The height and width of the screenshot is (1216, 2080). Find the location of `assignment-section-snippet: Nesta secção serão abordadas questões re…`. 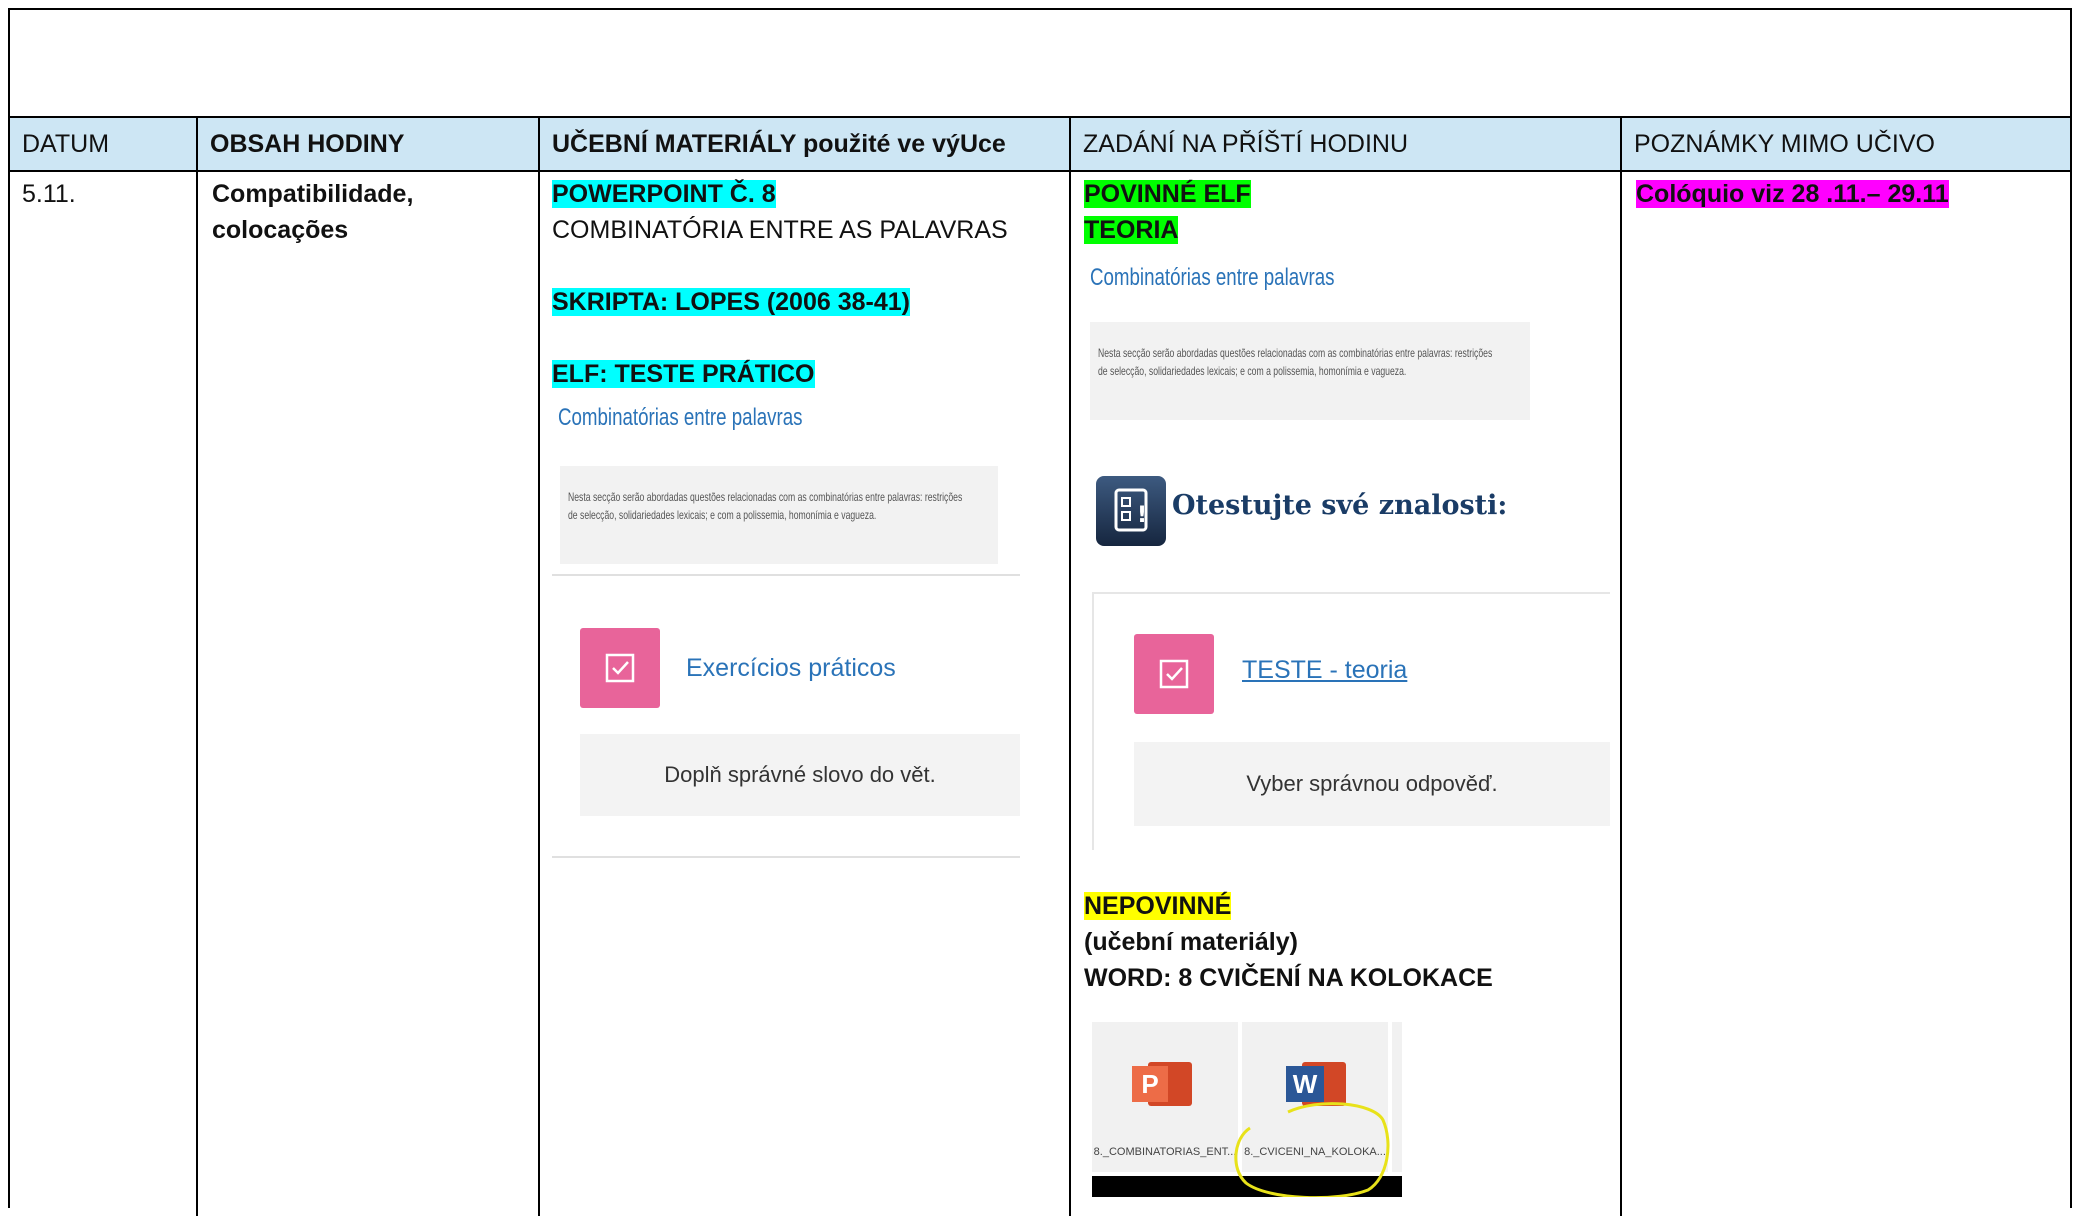

assignment-section-snippet: Nesta secção serão abordadas questões re… is located at coordinates (1310, 371).